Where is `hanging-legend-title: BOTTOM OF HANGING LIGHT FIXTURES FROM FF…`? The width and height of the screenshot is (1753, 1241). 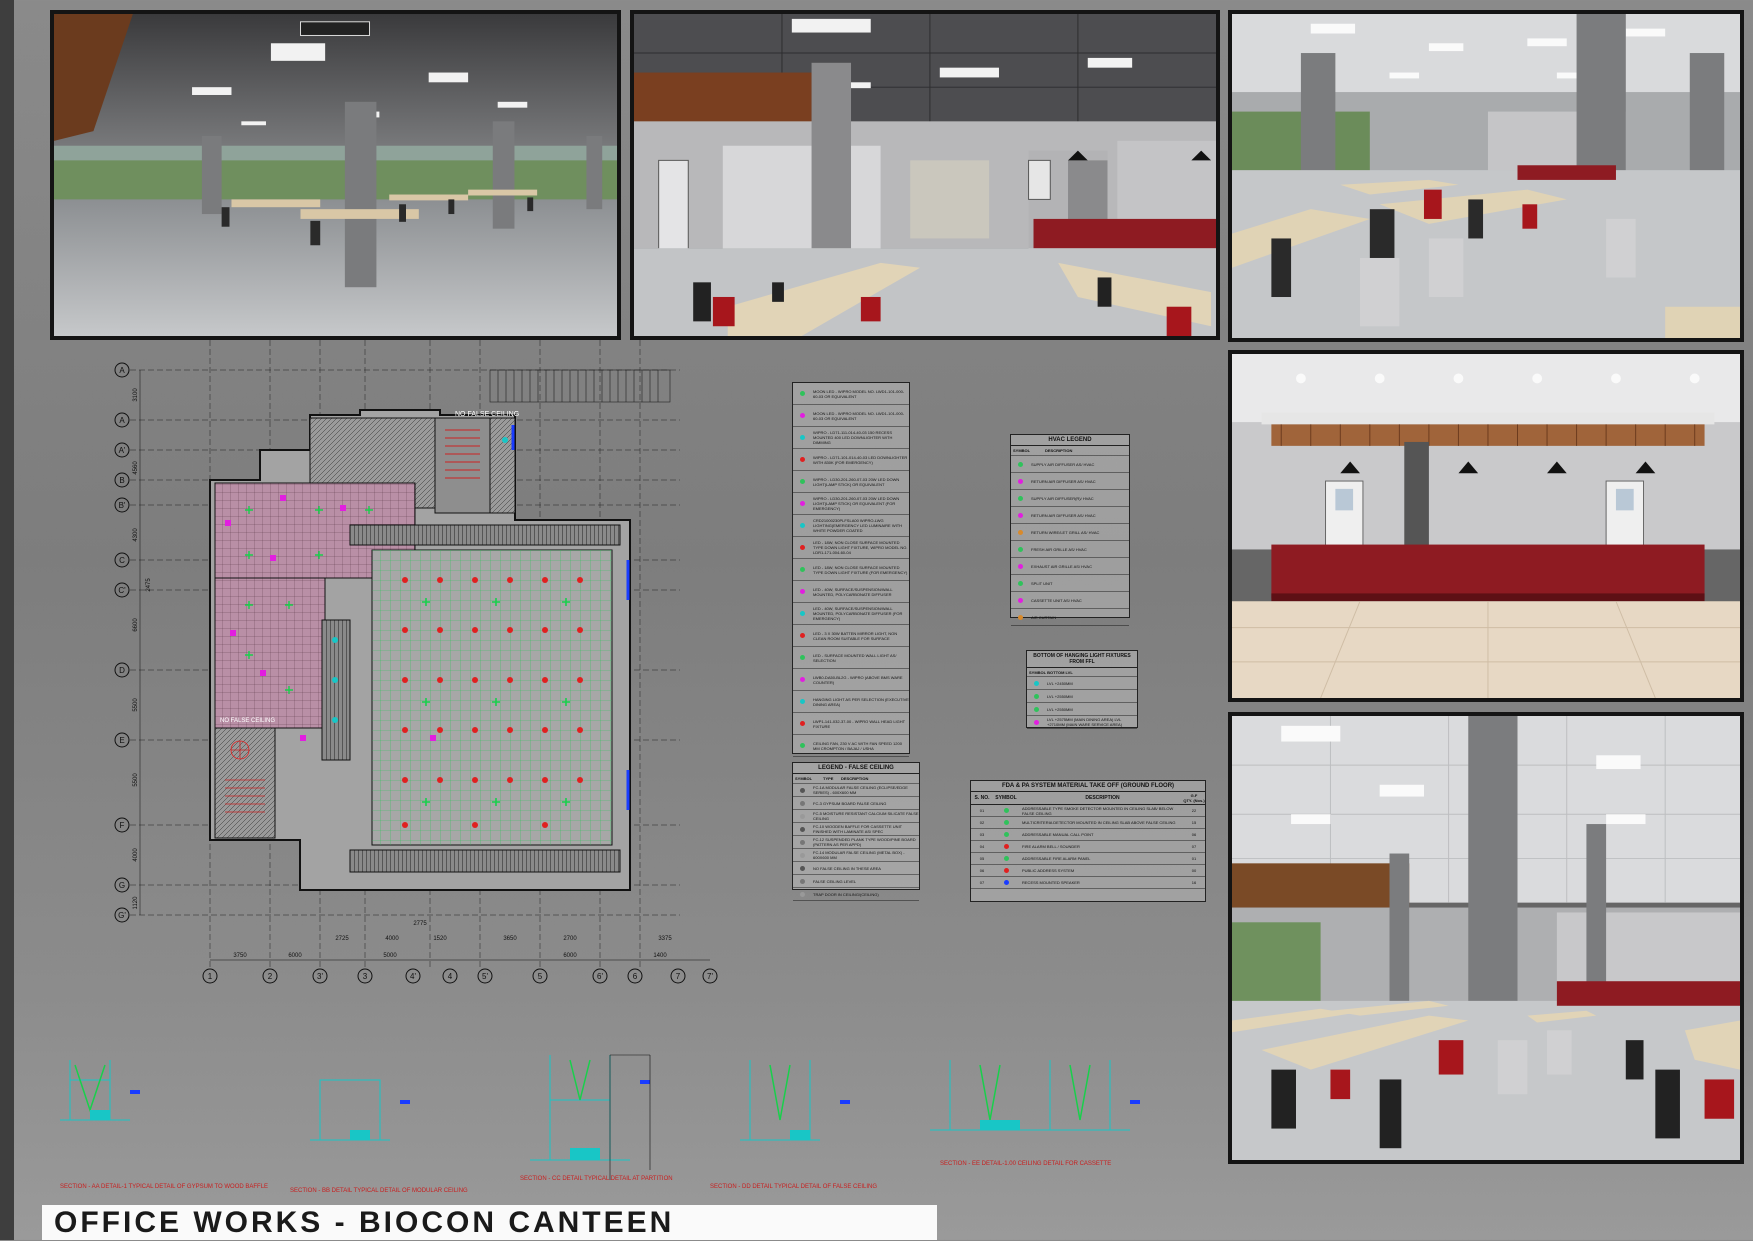
hanging-legend-title: BOTTOM OF HANGING LIGHT FIXTURES FROM FF… is located at coordinates (1082, 659).